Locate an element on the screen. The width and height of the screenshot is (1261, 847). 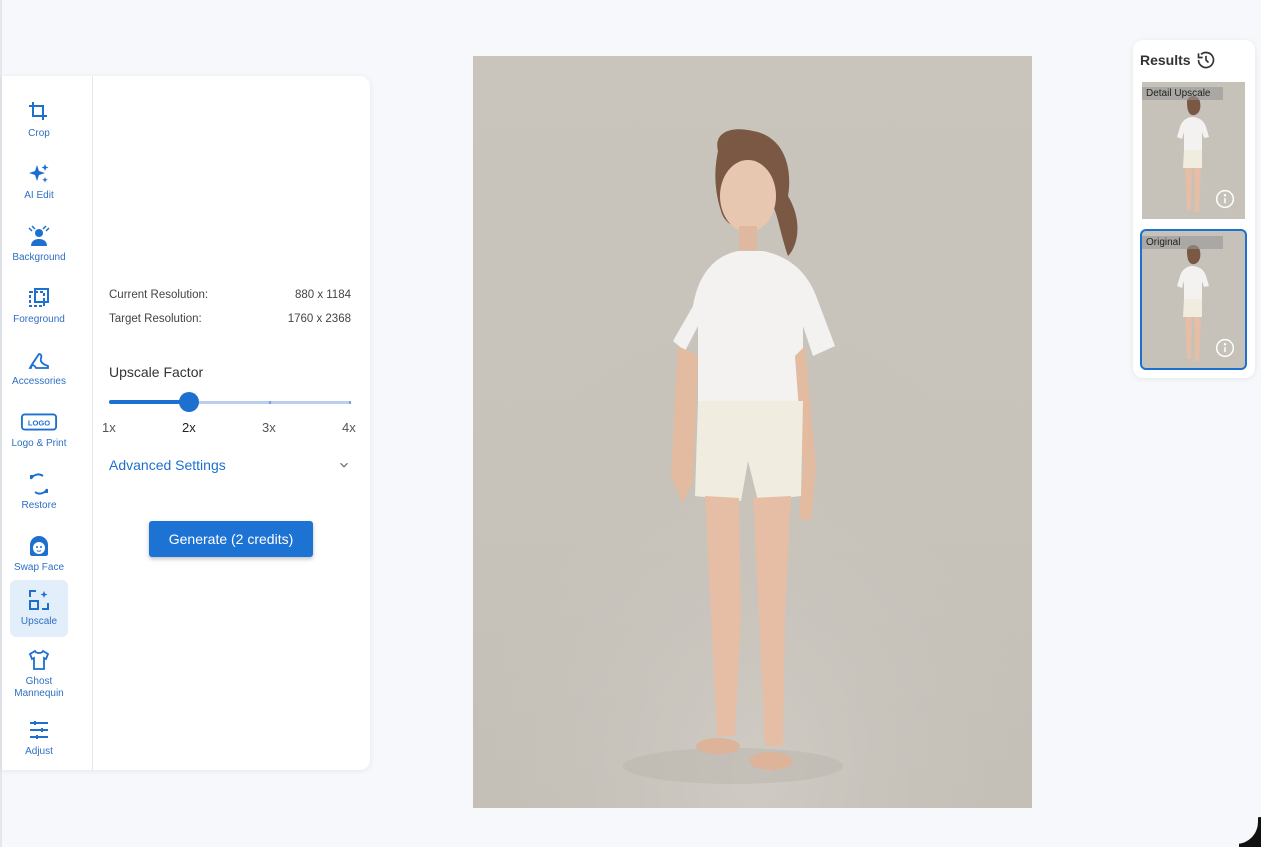
tool-label: Restore is located at coordinates (39, 505).